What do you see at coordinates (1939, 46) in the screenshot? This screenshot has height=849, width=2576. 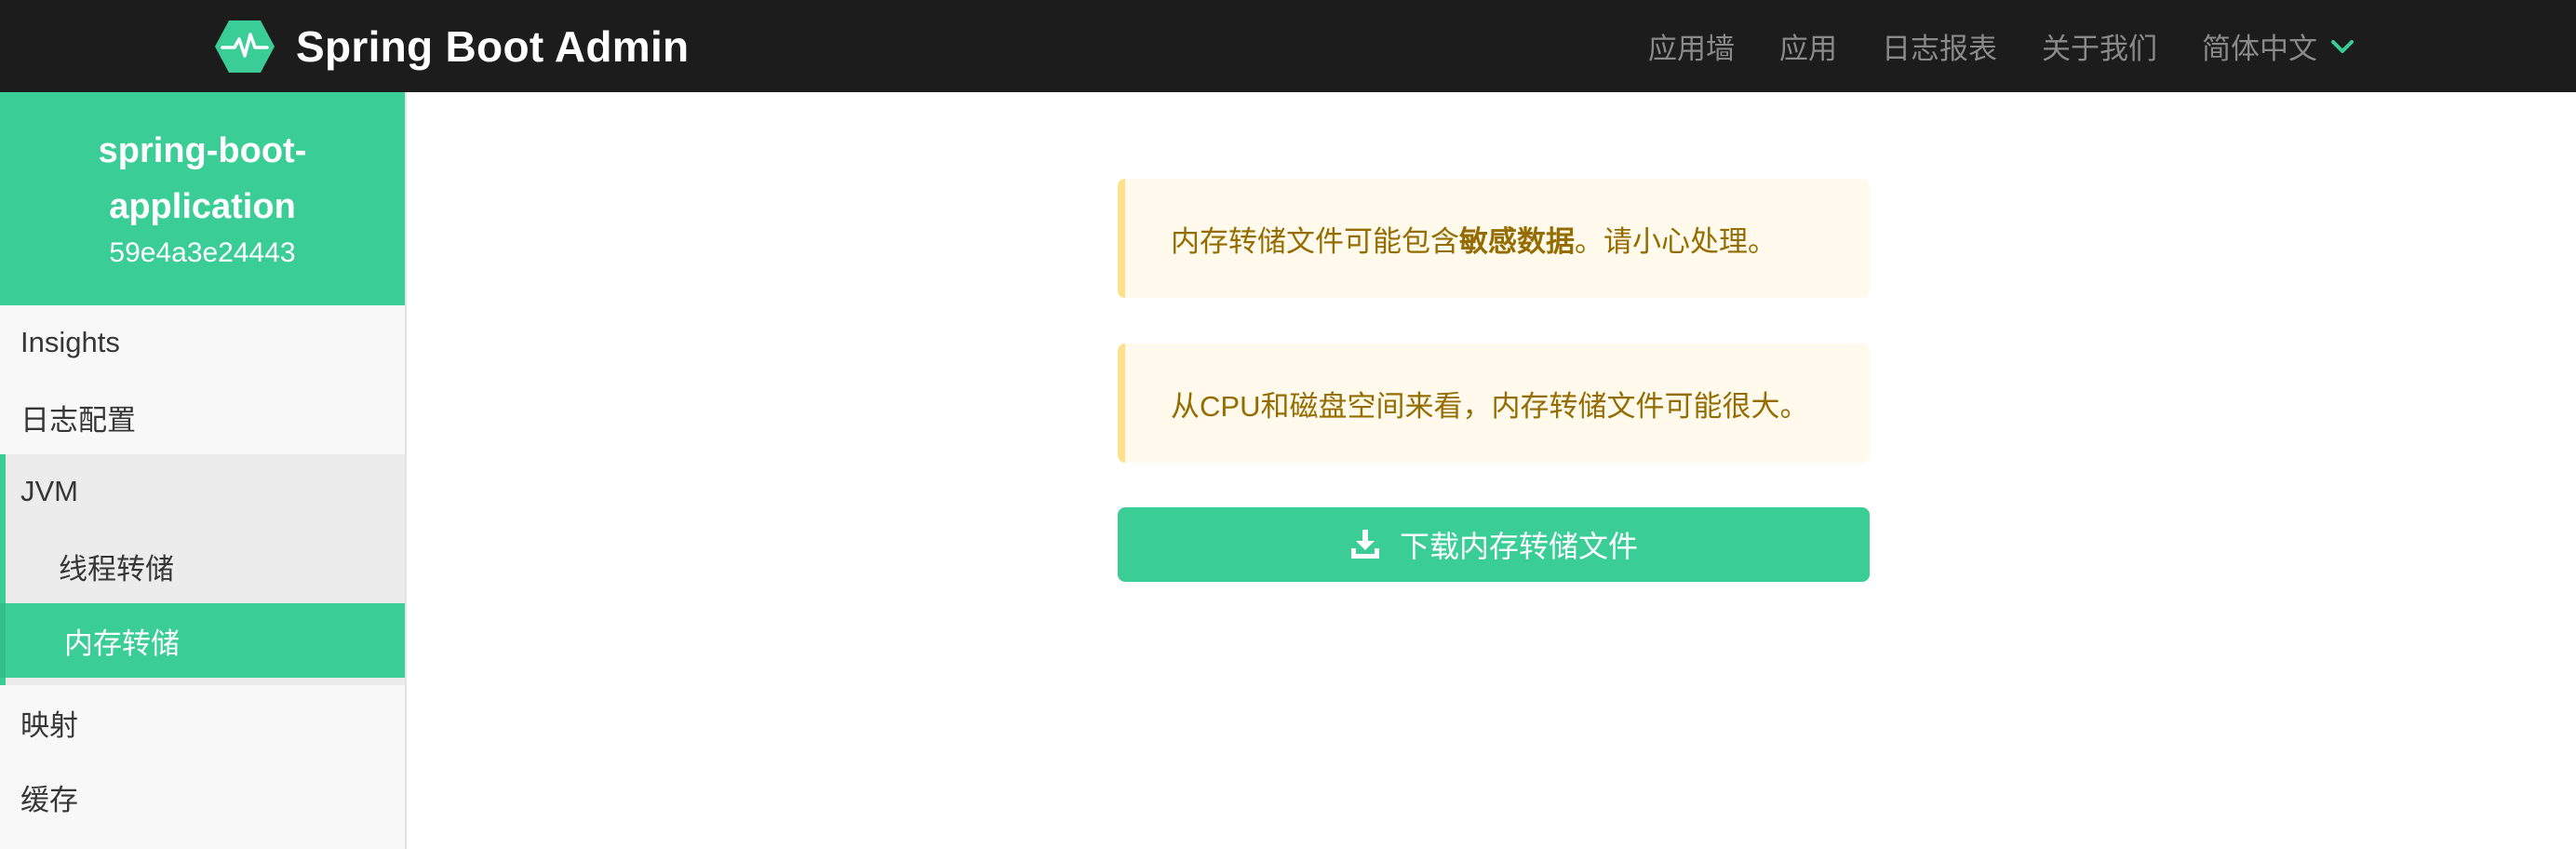 I see `nav-item-journal: 日志报表` at bounding box center [1939, 46].